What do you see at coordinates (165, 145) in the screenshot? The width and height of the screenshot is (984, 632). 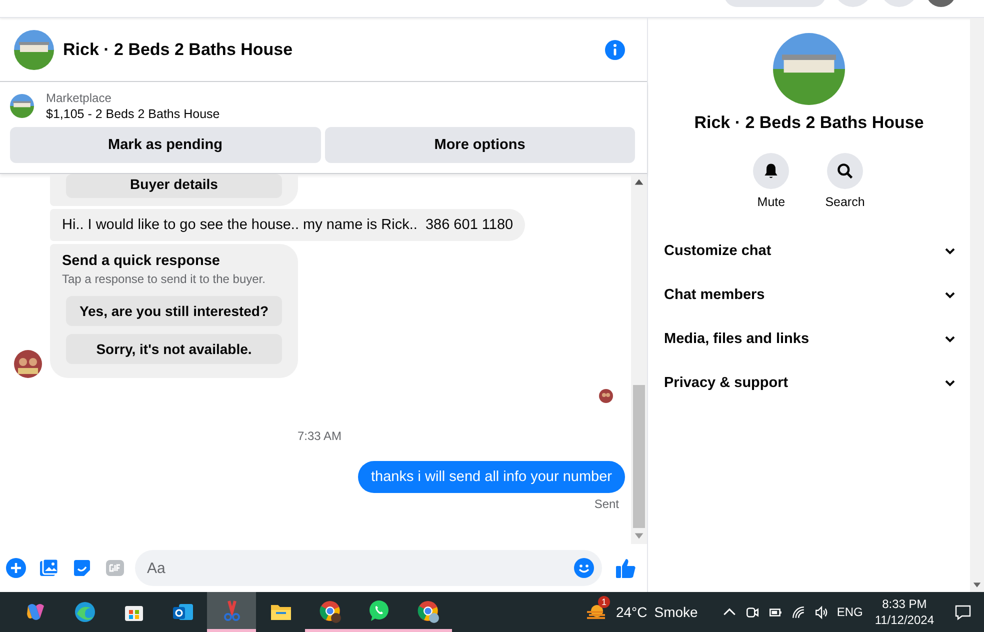 I see `listing-action-button: Mark as pending` at bounding box center [165, 145].